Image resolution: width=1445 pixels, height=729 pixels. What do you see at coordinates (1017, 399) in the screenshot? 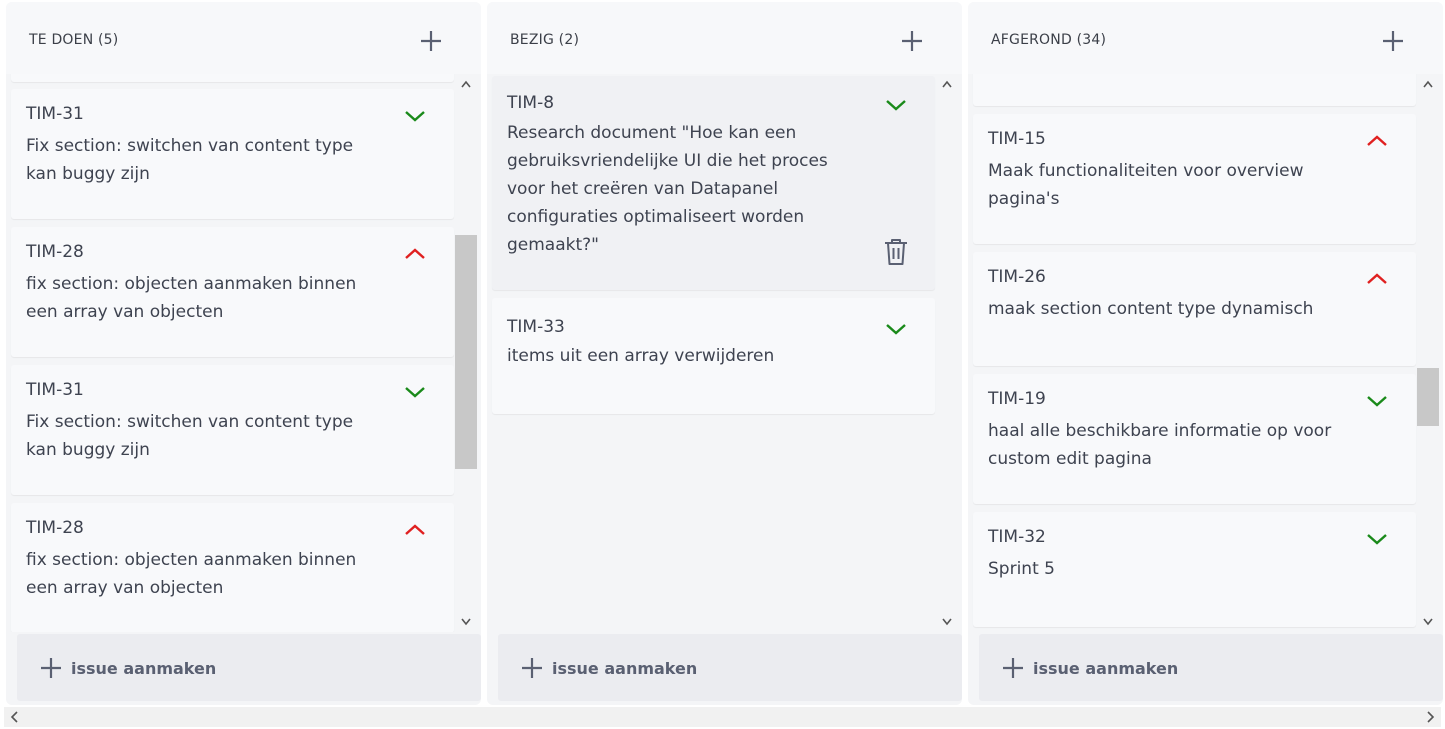
I see `card-key: TIM-19` at bounding box center [1017, 399].